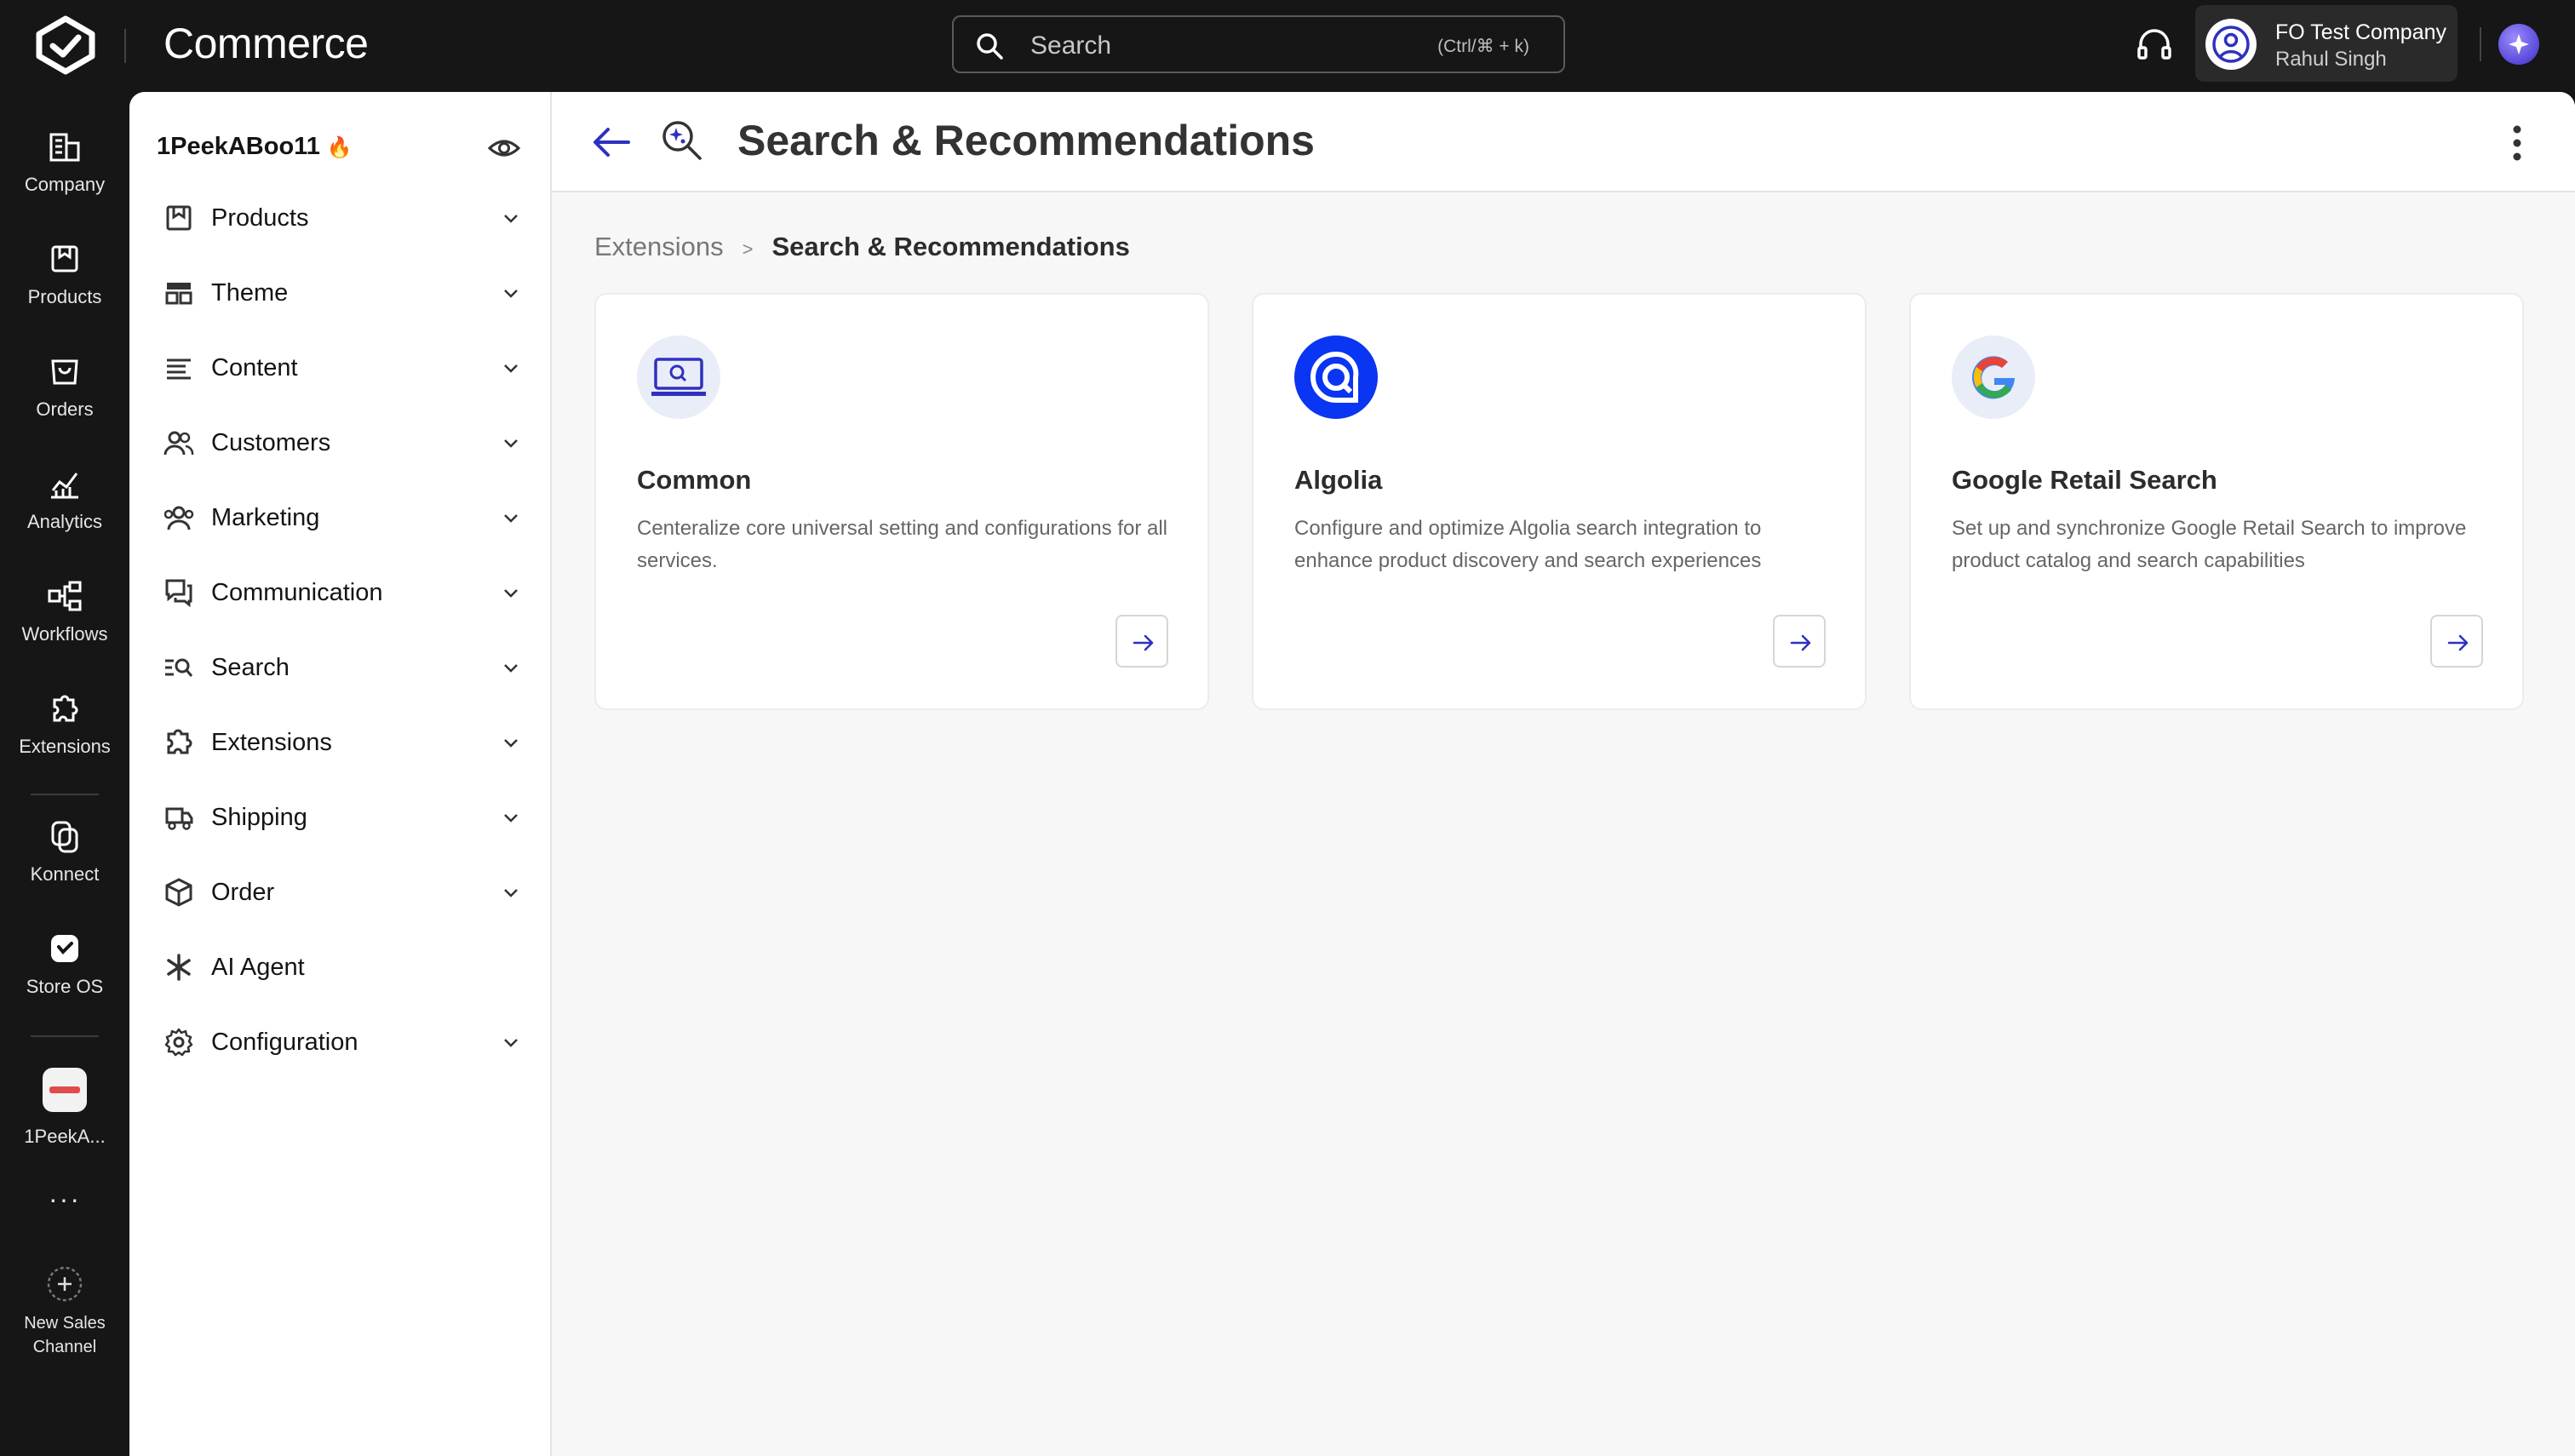  Describe the element at coordinates (254, 368) in the screenshot. I see `sidebar-item-label: Content` at that location.